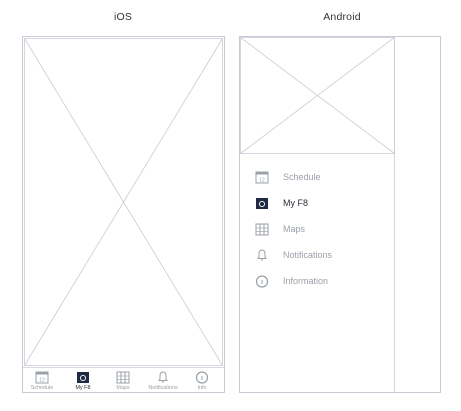 Image resolution: width=461 pixels, height=411 pixels. What do you see at coordinates (281, 203) in the screenshot?
I see `drawer-item-my-f8: My F8` at bounding box center [281, 203].